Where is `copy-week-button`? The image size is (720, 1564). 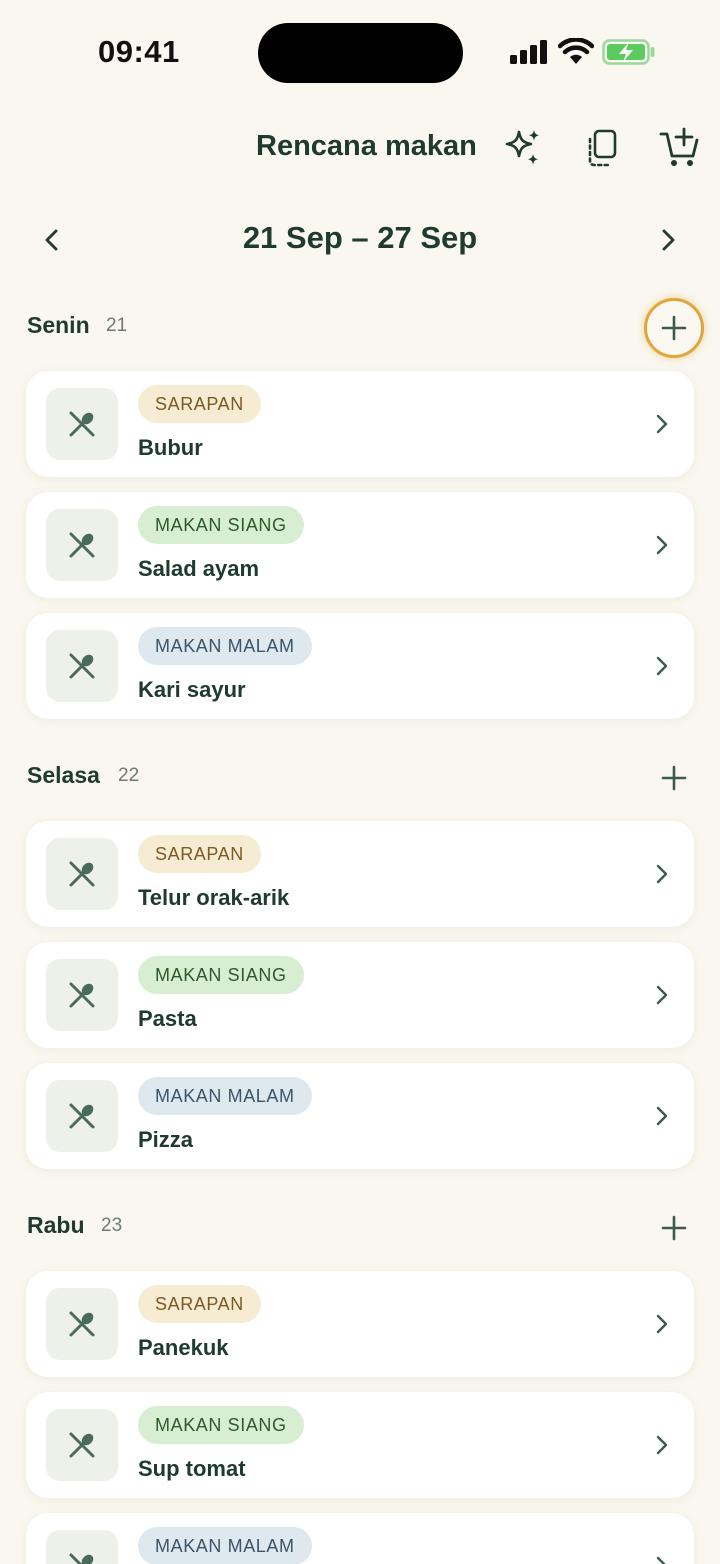
copy-week-button is located at coordinates (602, 148).